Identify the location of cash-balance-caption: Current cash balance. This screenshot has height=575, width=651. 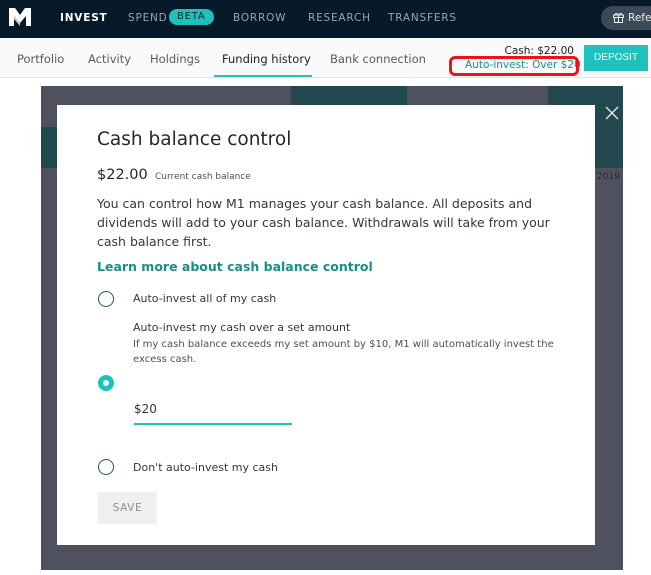
(203, 177).